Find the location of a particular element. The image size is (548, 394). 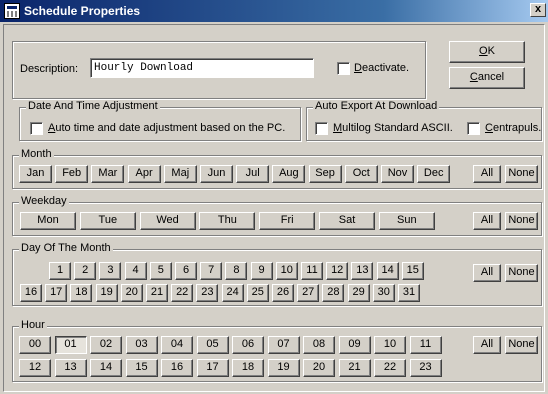

month-dec-button: Dec is located at coordinates (434, 174).